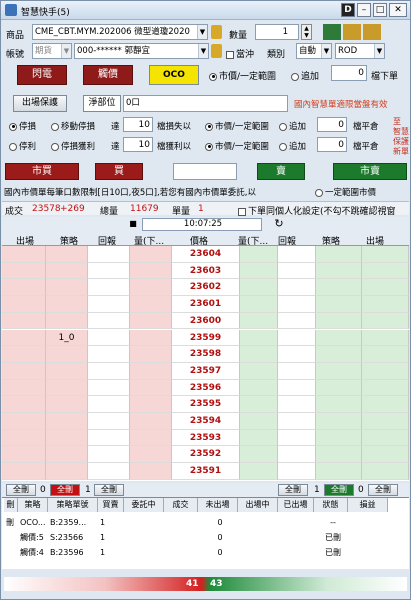  I want to click on cancel-all-report-sell: 全刪, so click(293, 490).